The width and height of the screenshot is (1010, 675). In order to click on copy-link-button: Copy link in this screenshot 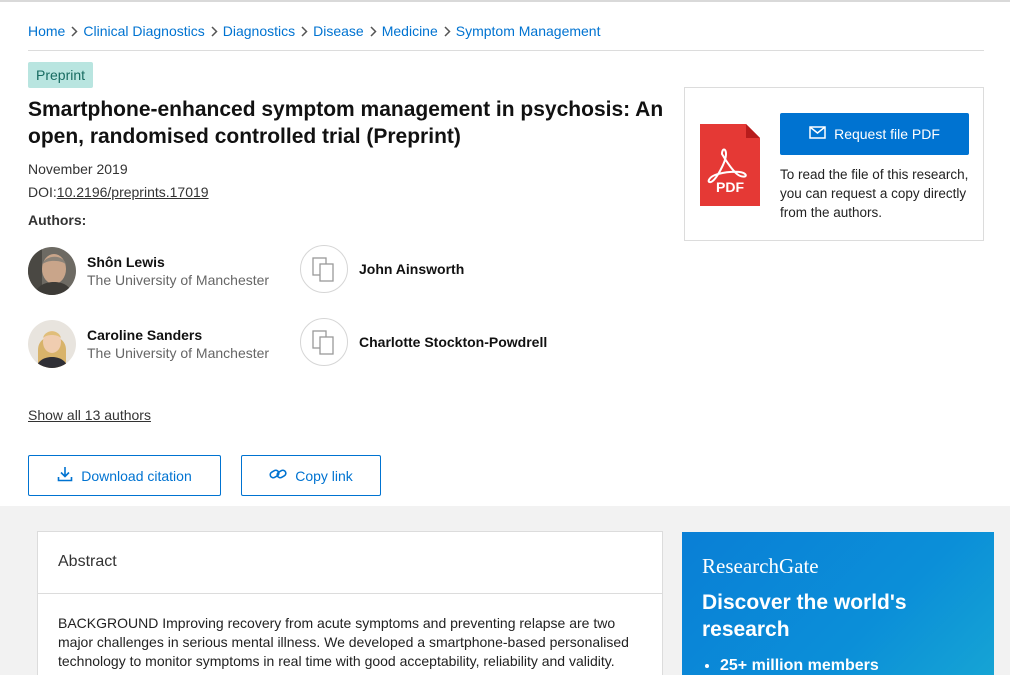, I will do `click(311, 475)`.